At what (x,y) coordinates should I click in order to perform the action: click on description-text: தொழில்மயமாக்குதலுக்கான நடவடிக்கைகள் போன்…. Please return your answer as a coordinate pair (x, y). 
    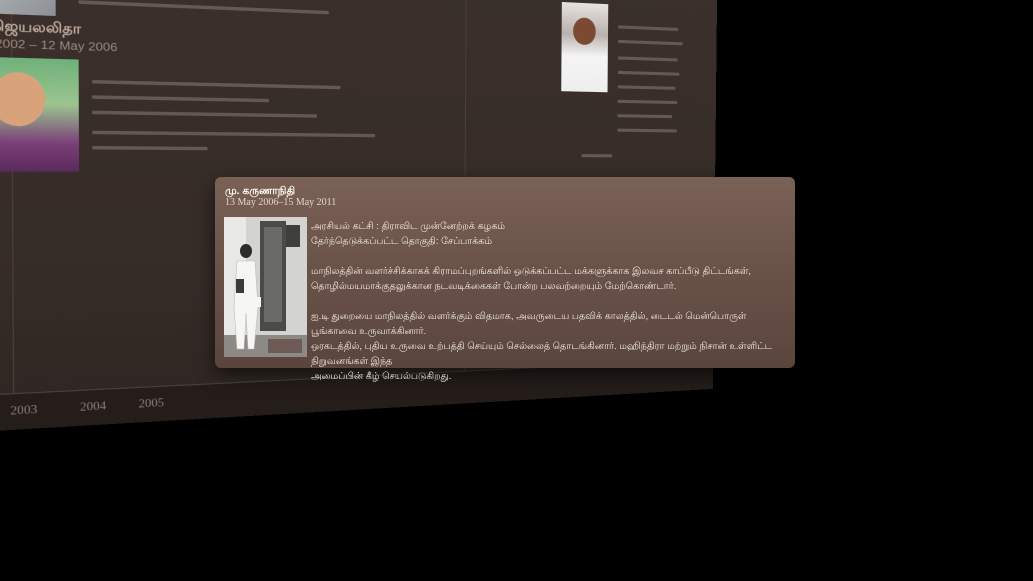
    Looking at the image, I should click on (494, 286).